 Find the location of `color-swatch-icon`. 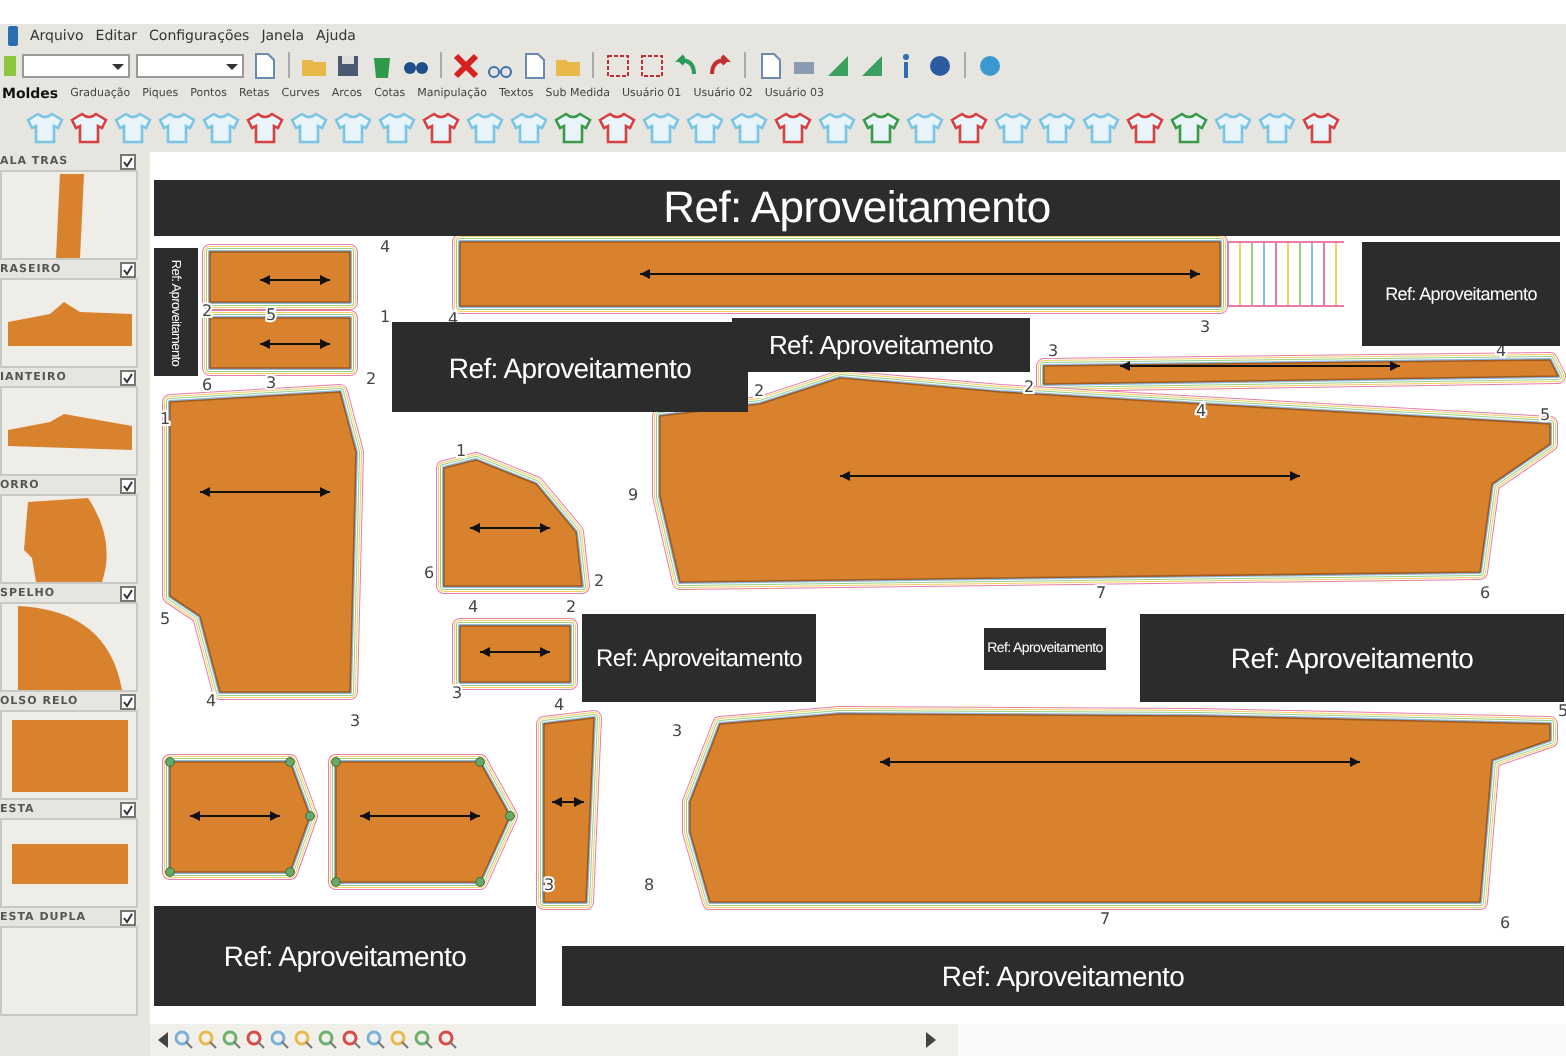

color-swatch-icon is located at coordinates (10, 65).